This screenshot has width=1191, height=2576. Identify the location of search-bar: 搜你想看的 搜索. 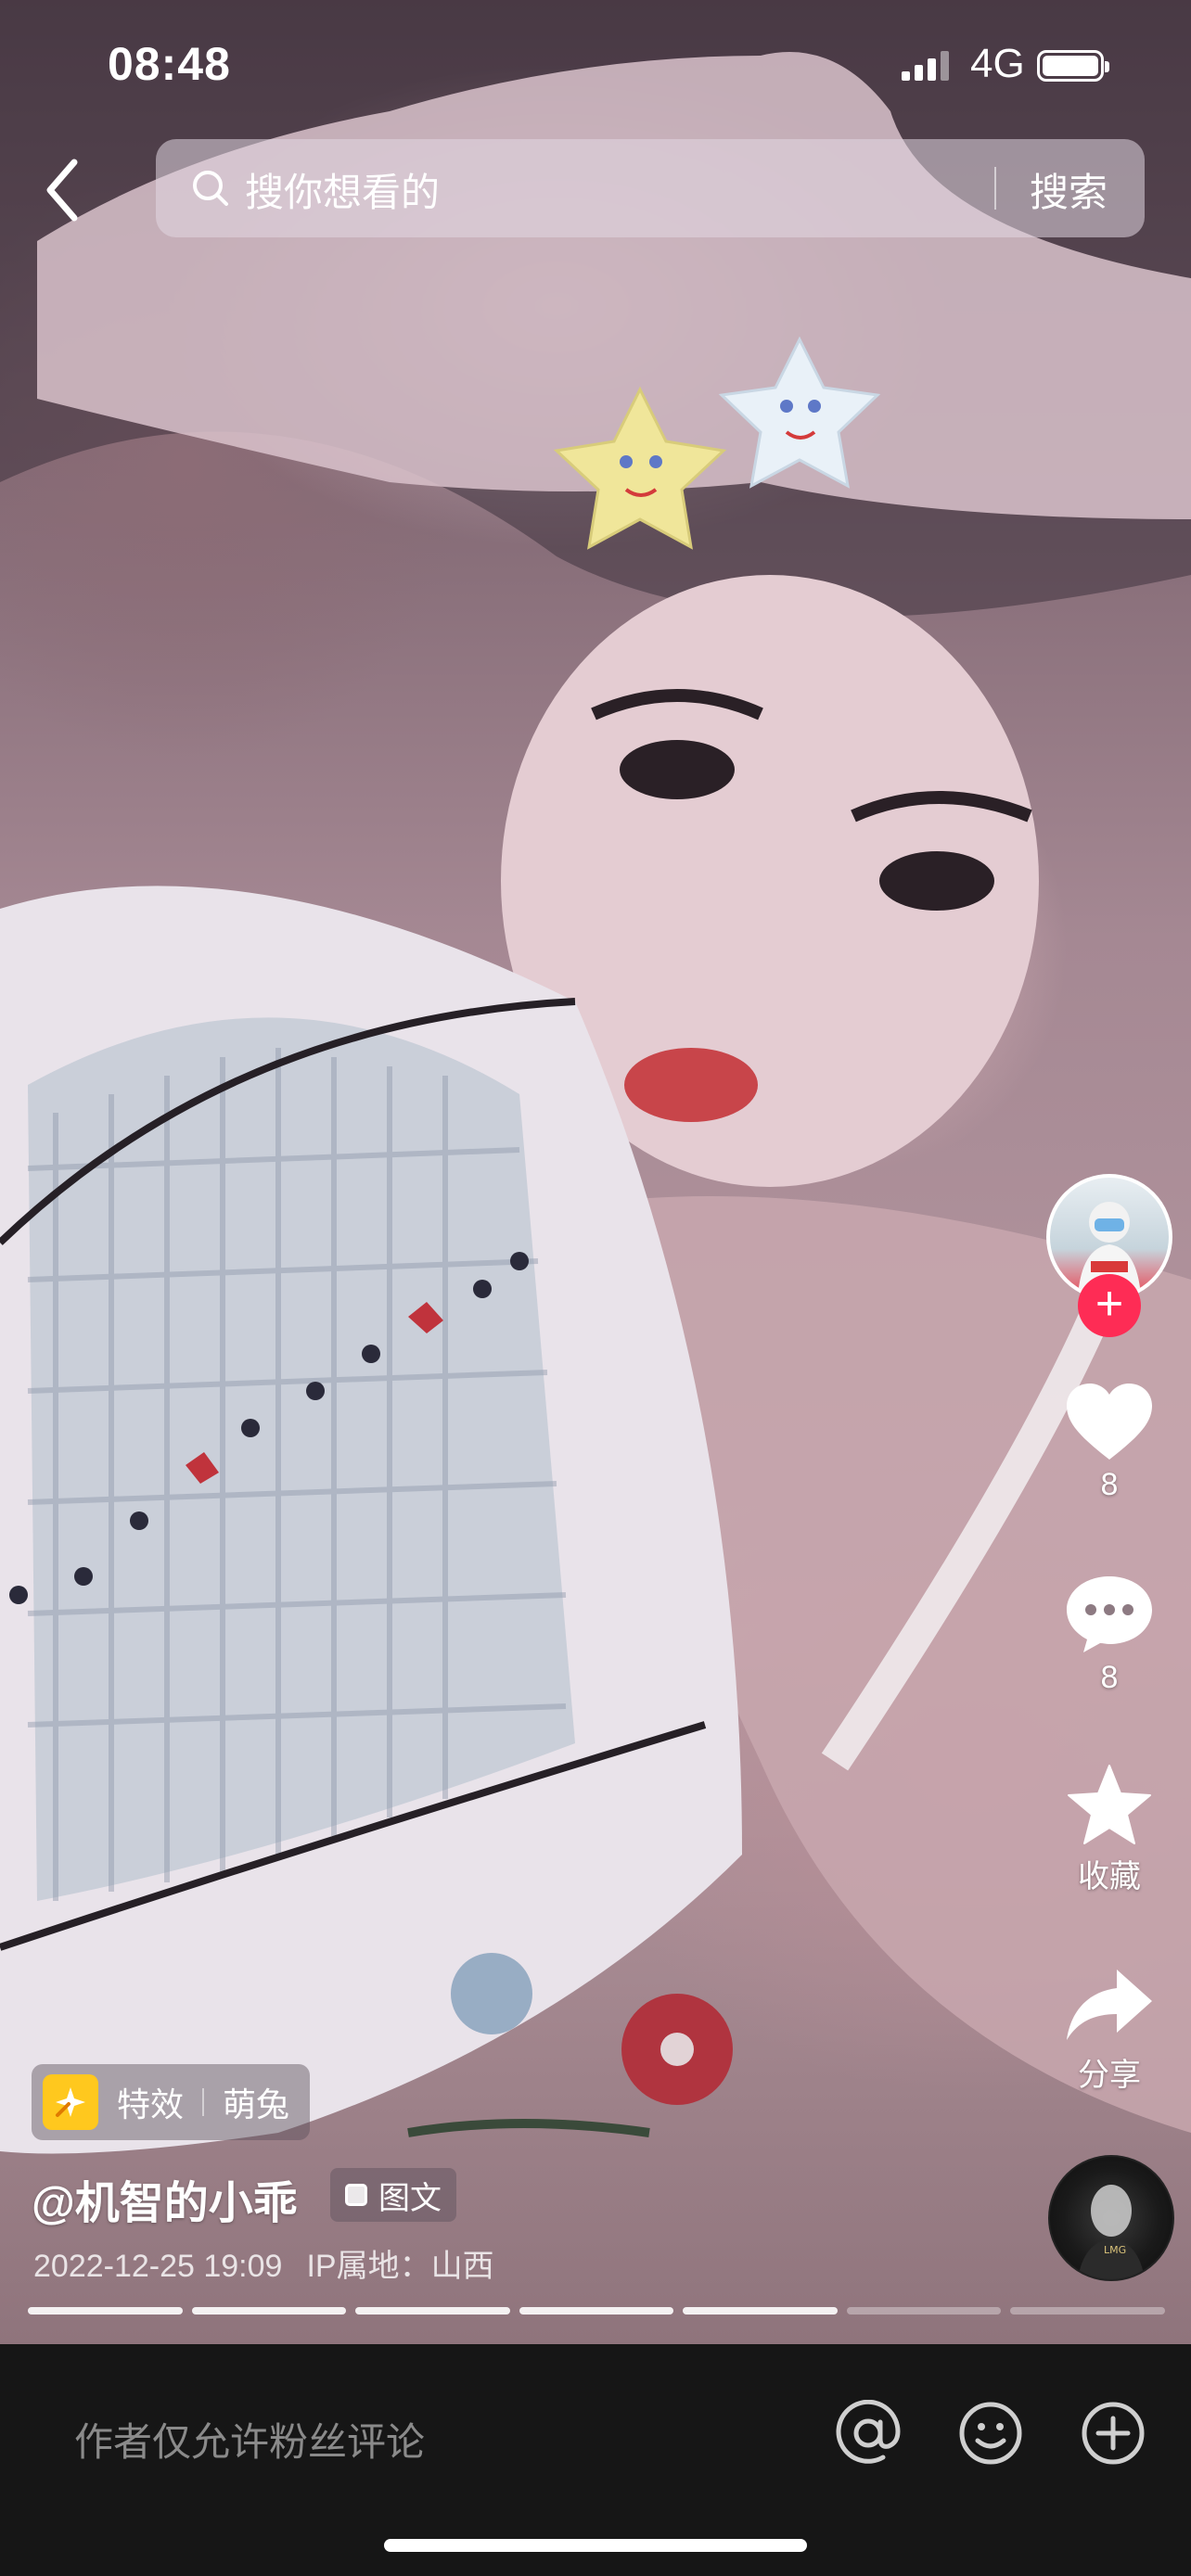
(650, 188).